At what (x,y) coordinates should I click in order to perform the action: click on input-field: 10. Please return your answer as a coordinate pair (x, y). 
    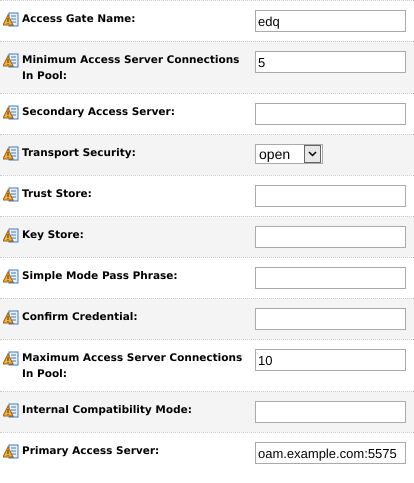
    Looking at the image, I should click on (330, 360).